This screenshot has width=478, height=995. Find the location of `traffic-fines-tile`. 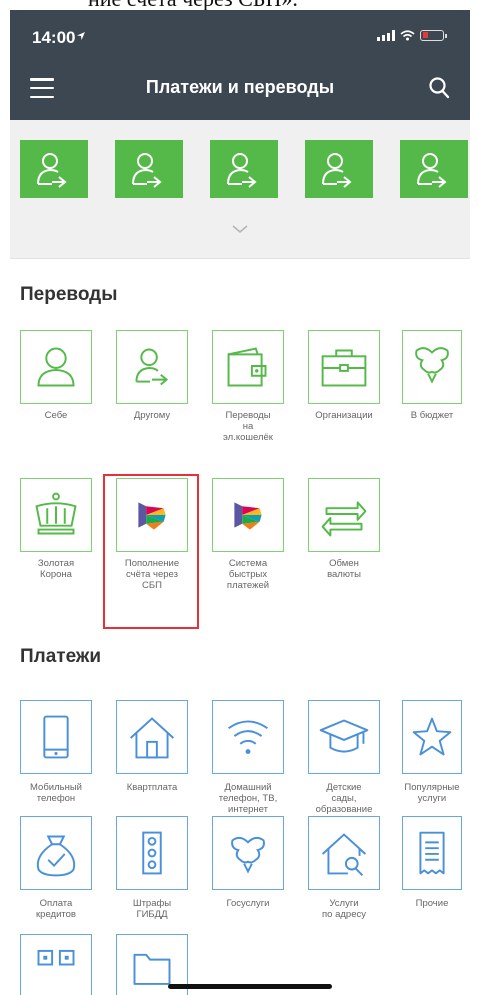

traffic-fines-tile is located at coordinates (152, 853).